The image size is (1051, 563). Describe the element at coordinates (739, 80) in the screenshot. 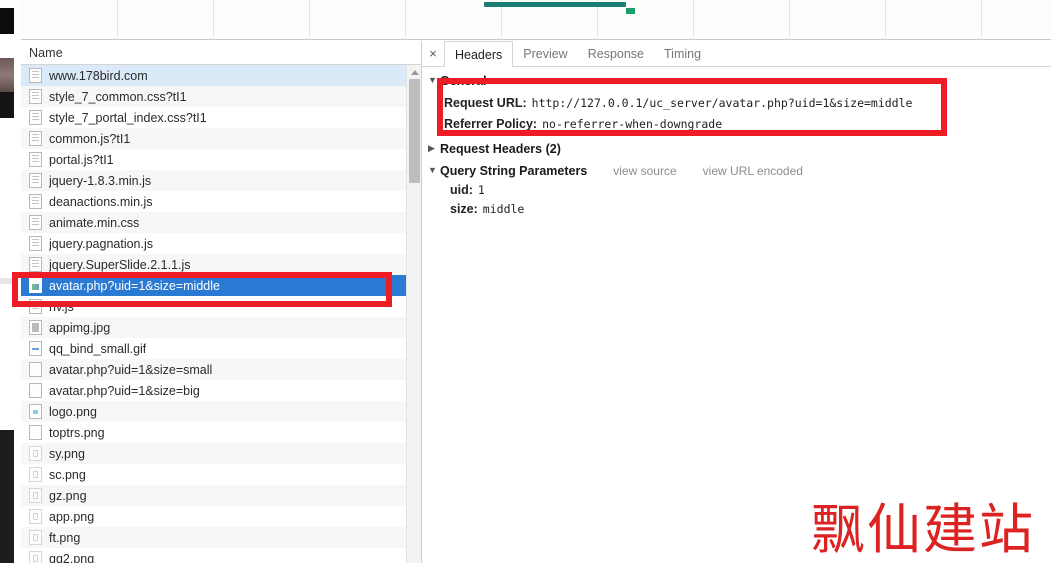

I see `general-section-header: General` at that location.